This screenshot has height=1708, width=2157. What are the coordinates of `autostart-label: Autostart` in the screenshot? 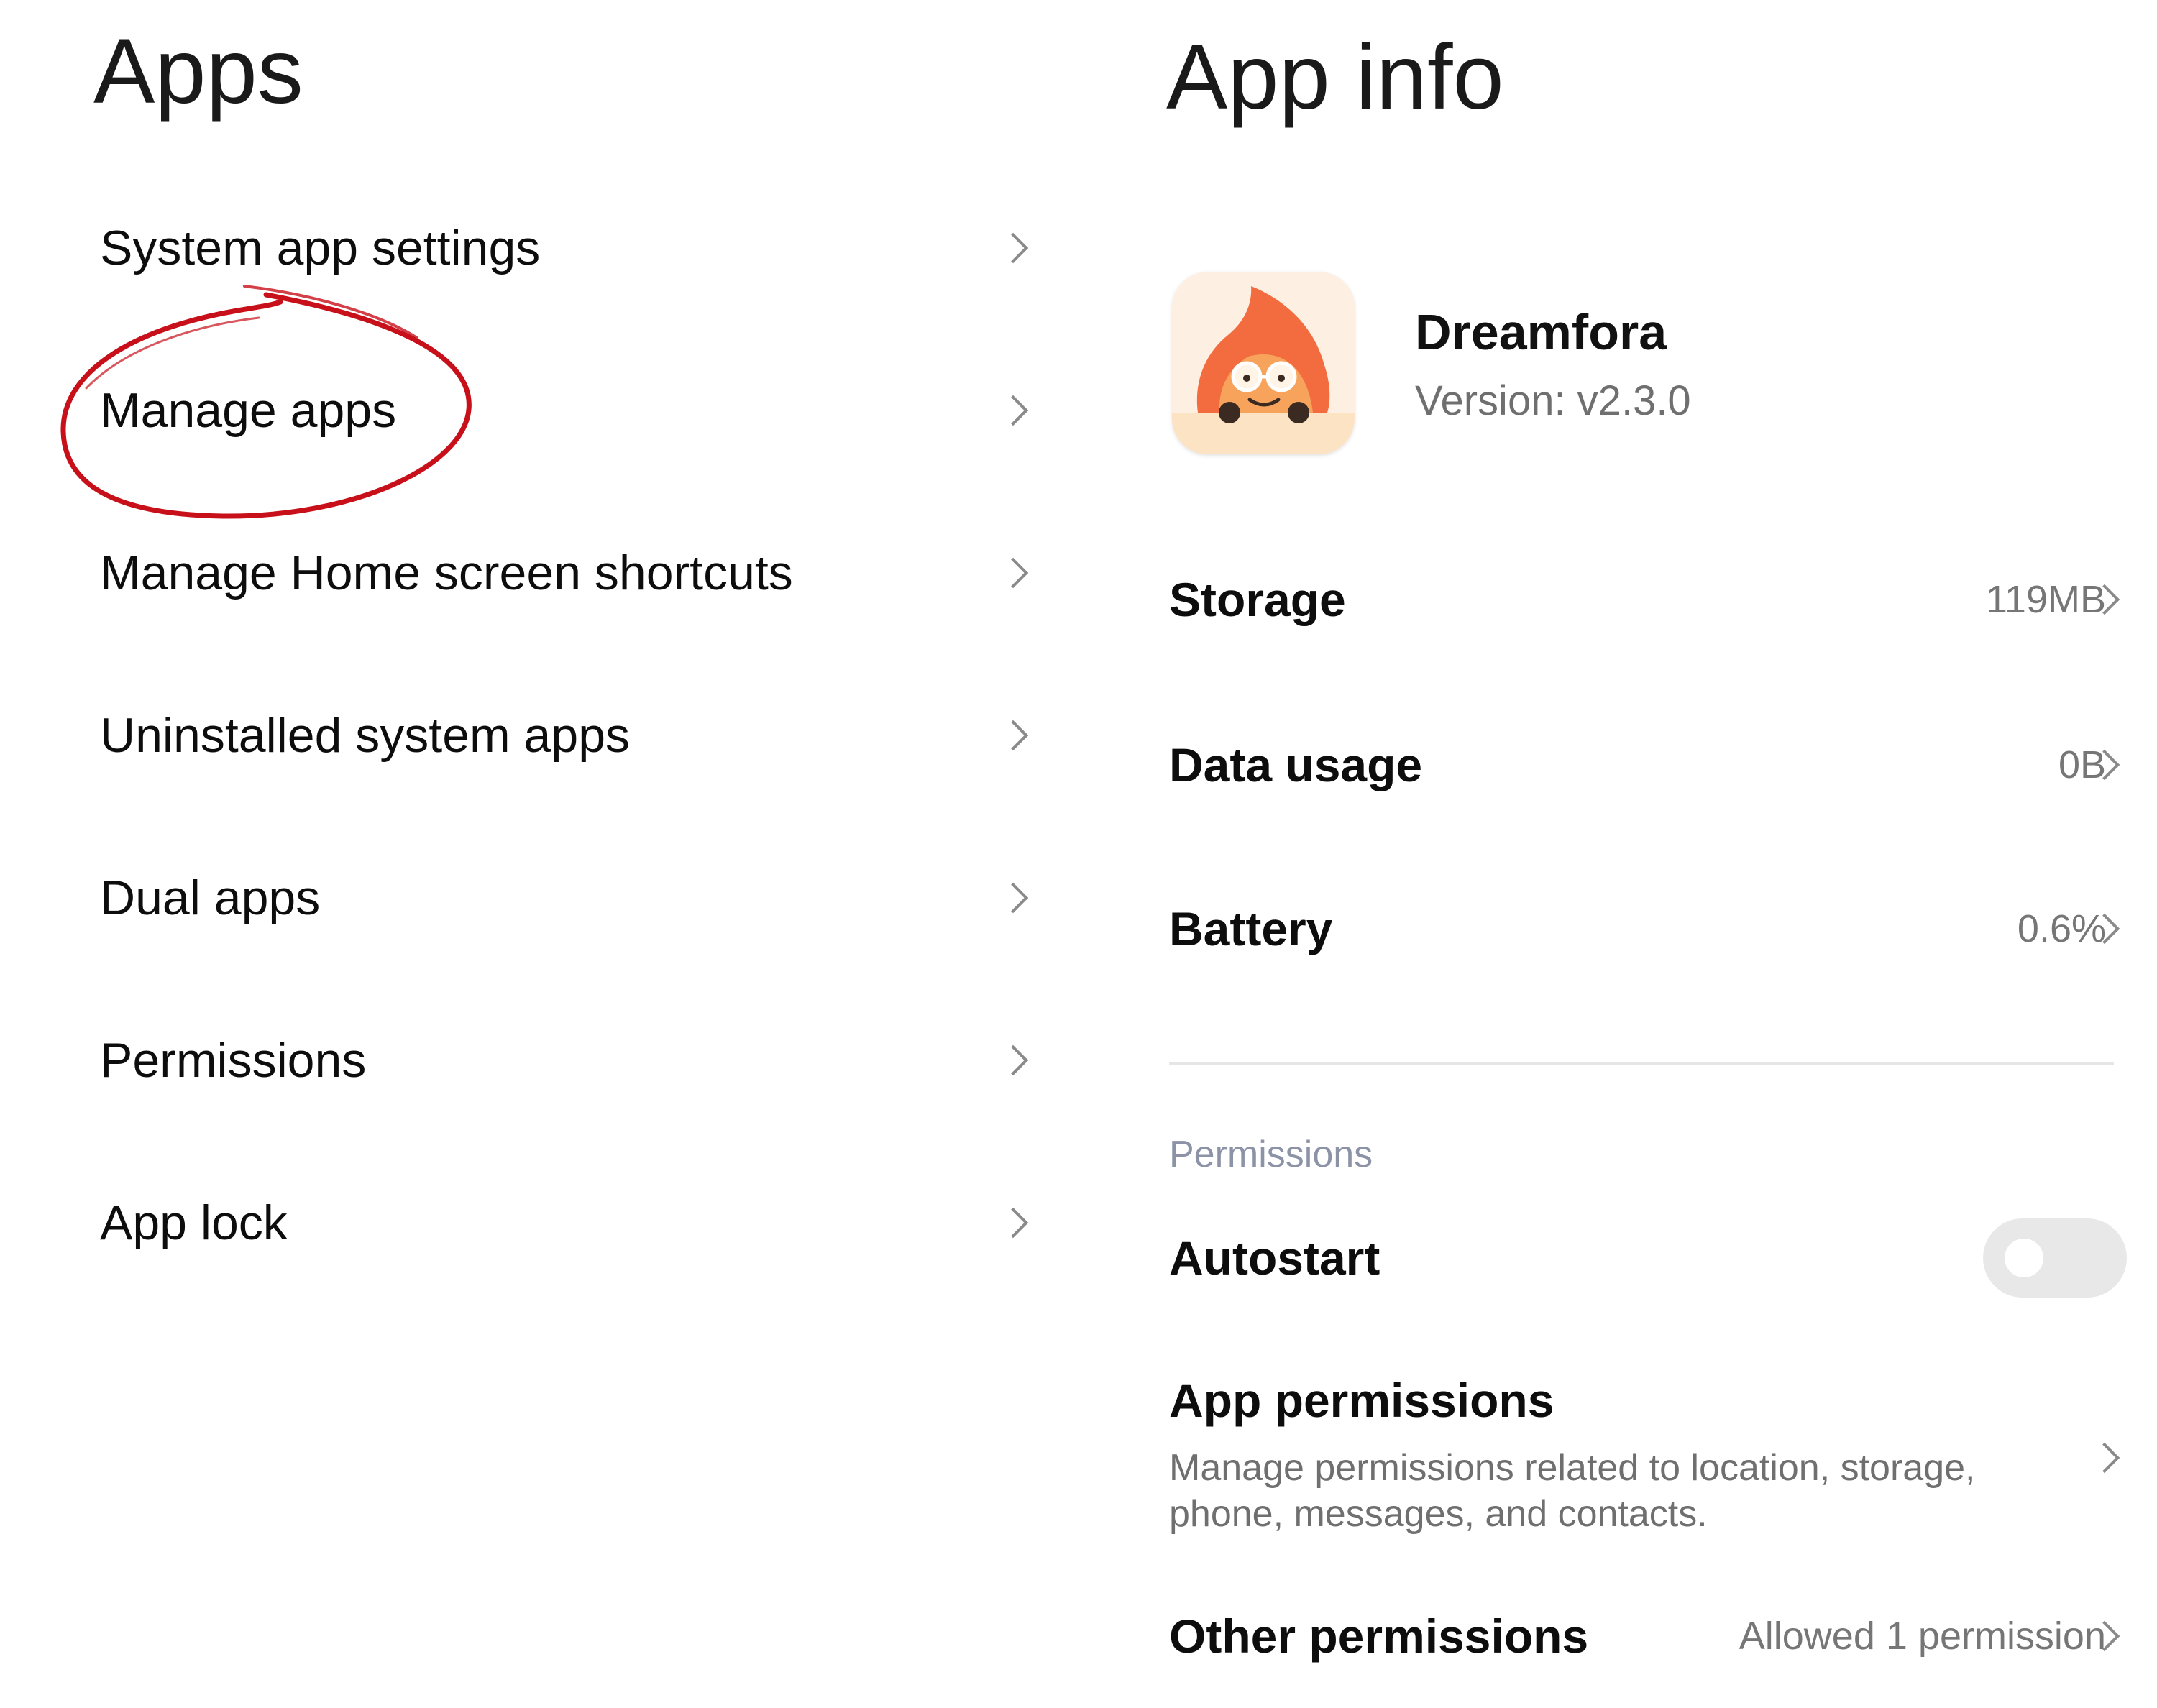 It's located at (1274, 1258).